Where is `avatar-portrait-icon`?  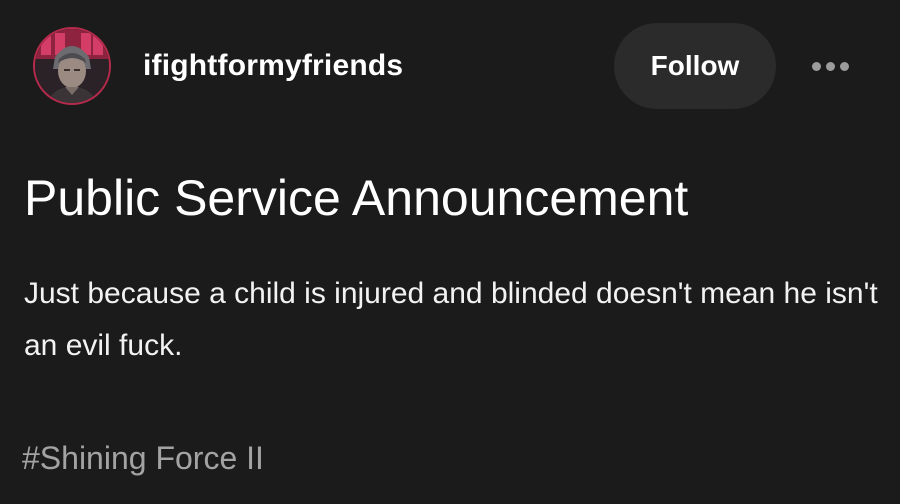
avatar-portrait-icon is located at coordinates (72, 66).